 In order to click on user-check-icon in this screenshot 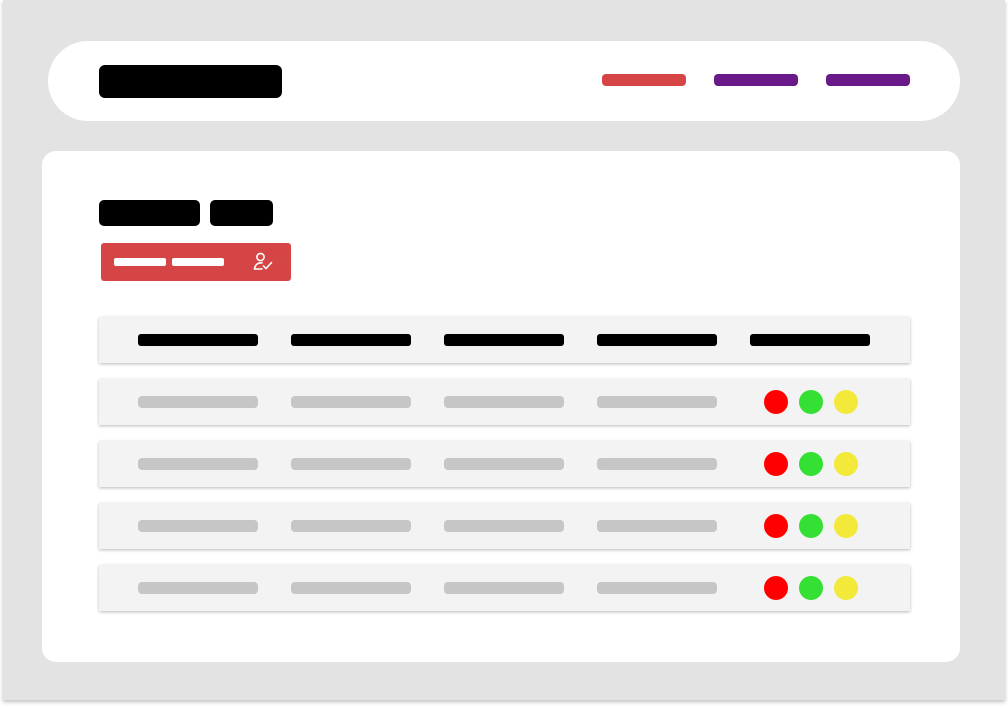, I will do `click(263, 262)`.